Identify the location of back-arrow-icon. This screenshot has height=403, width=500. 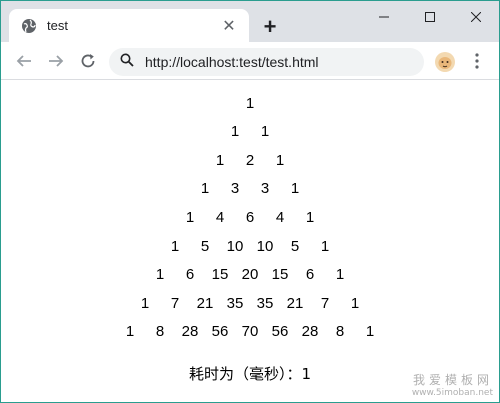
(24, 61).